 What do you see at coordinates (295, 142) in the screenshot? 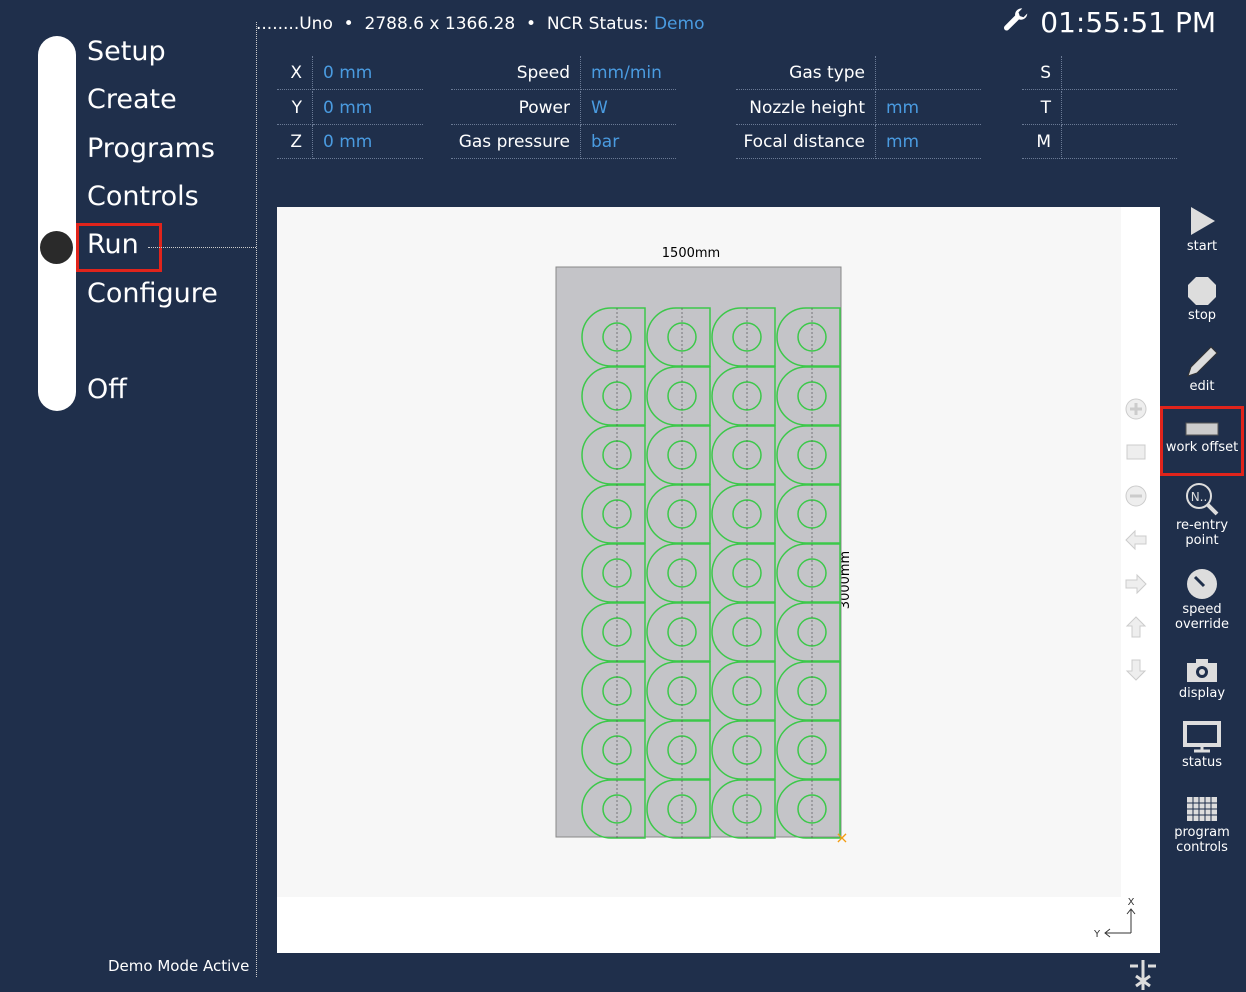
I see `axes-label: Z` at bounding box center [295, 142].